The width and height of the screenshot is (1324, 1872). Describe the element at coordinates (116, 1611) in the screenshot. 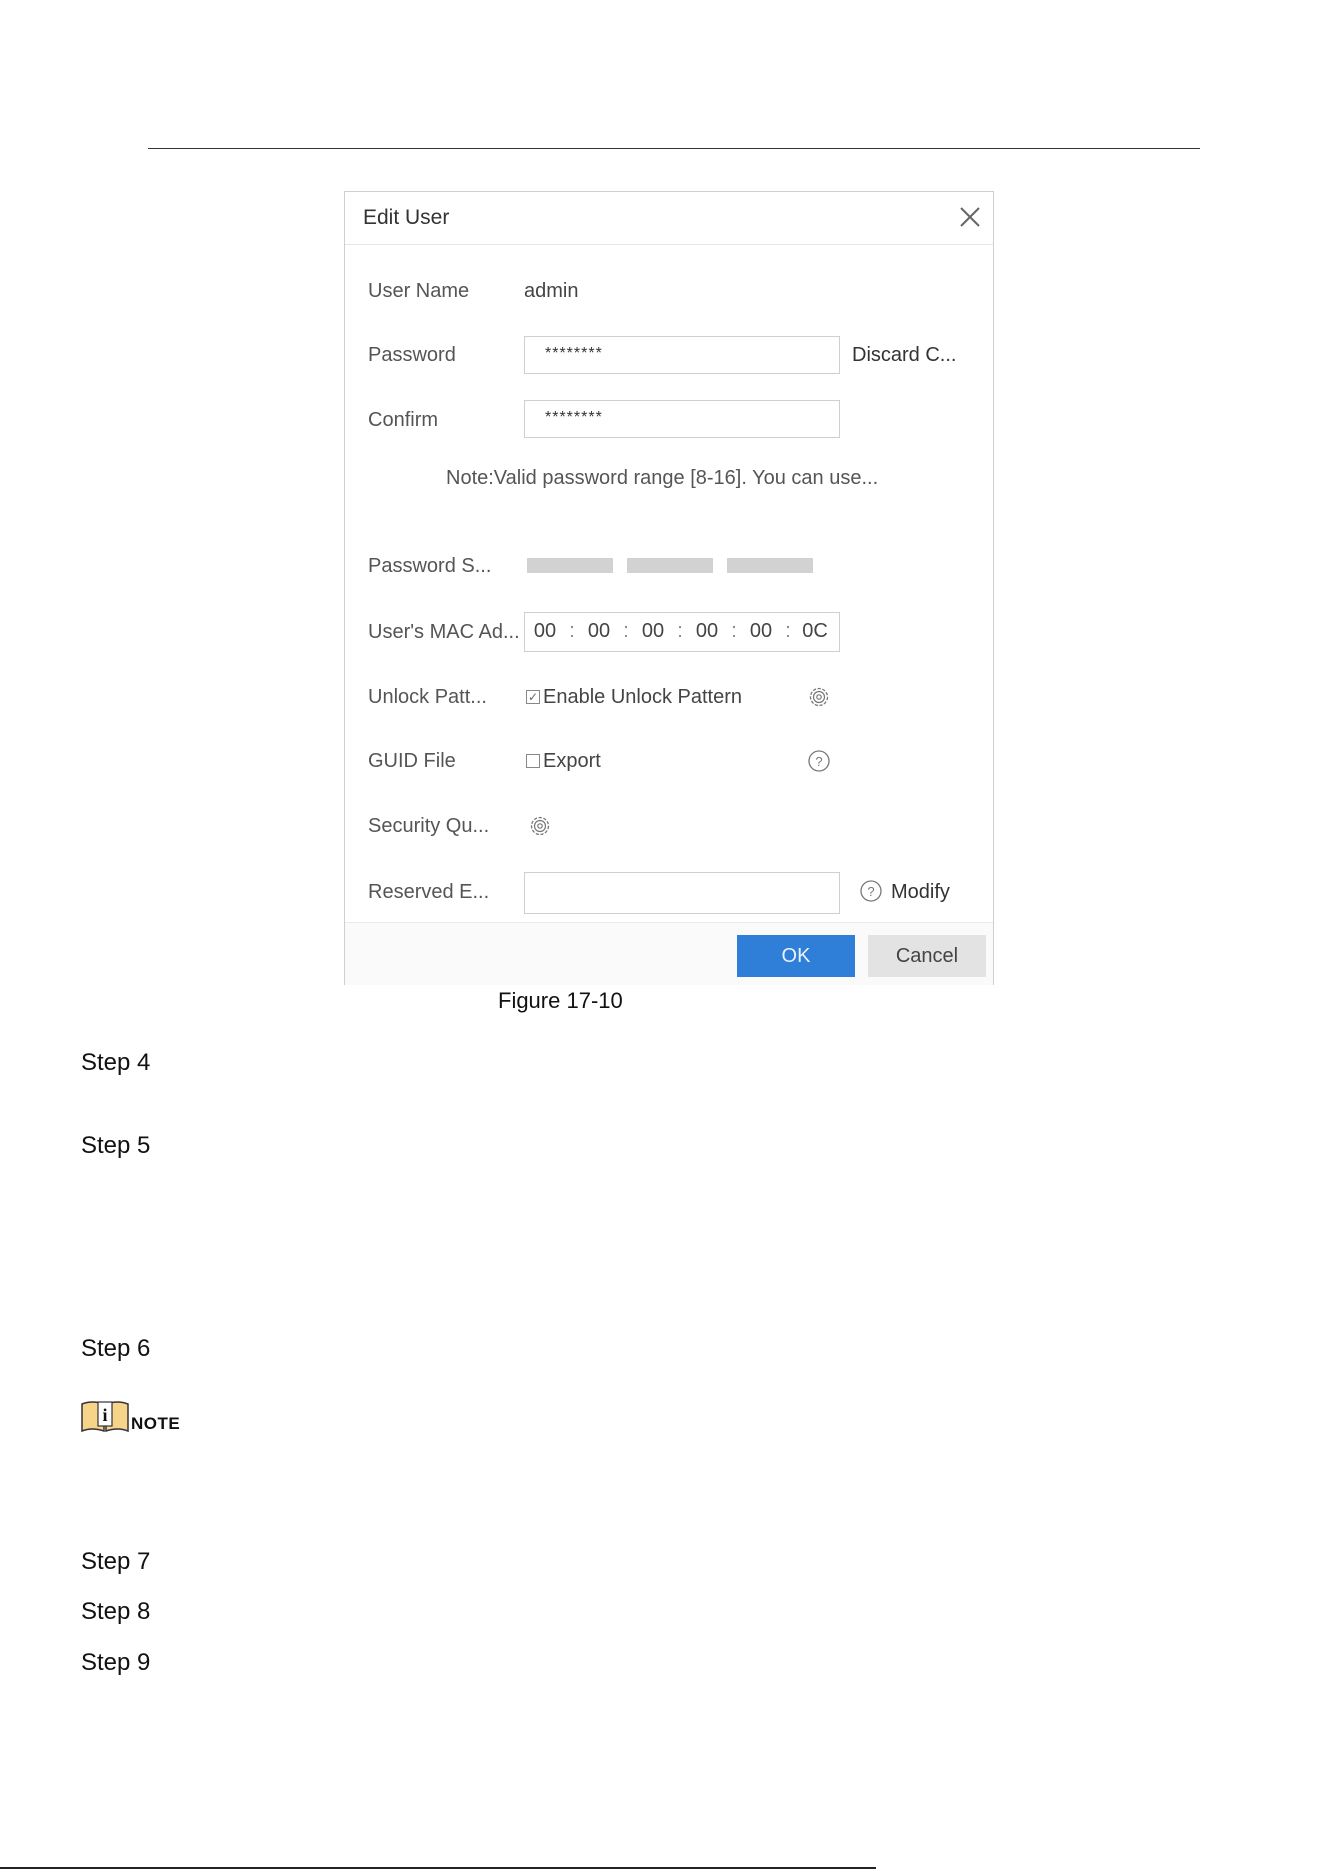

I see `step-label: Step 8` at that location.